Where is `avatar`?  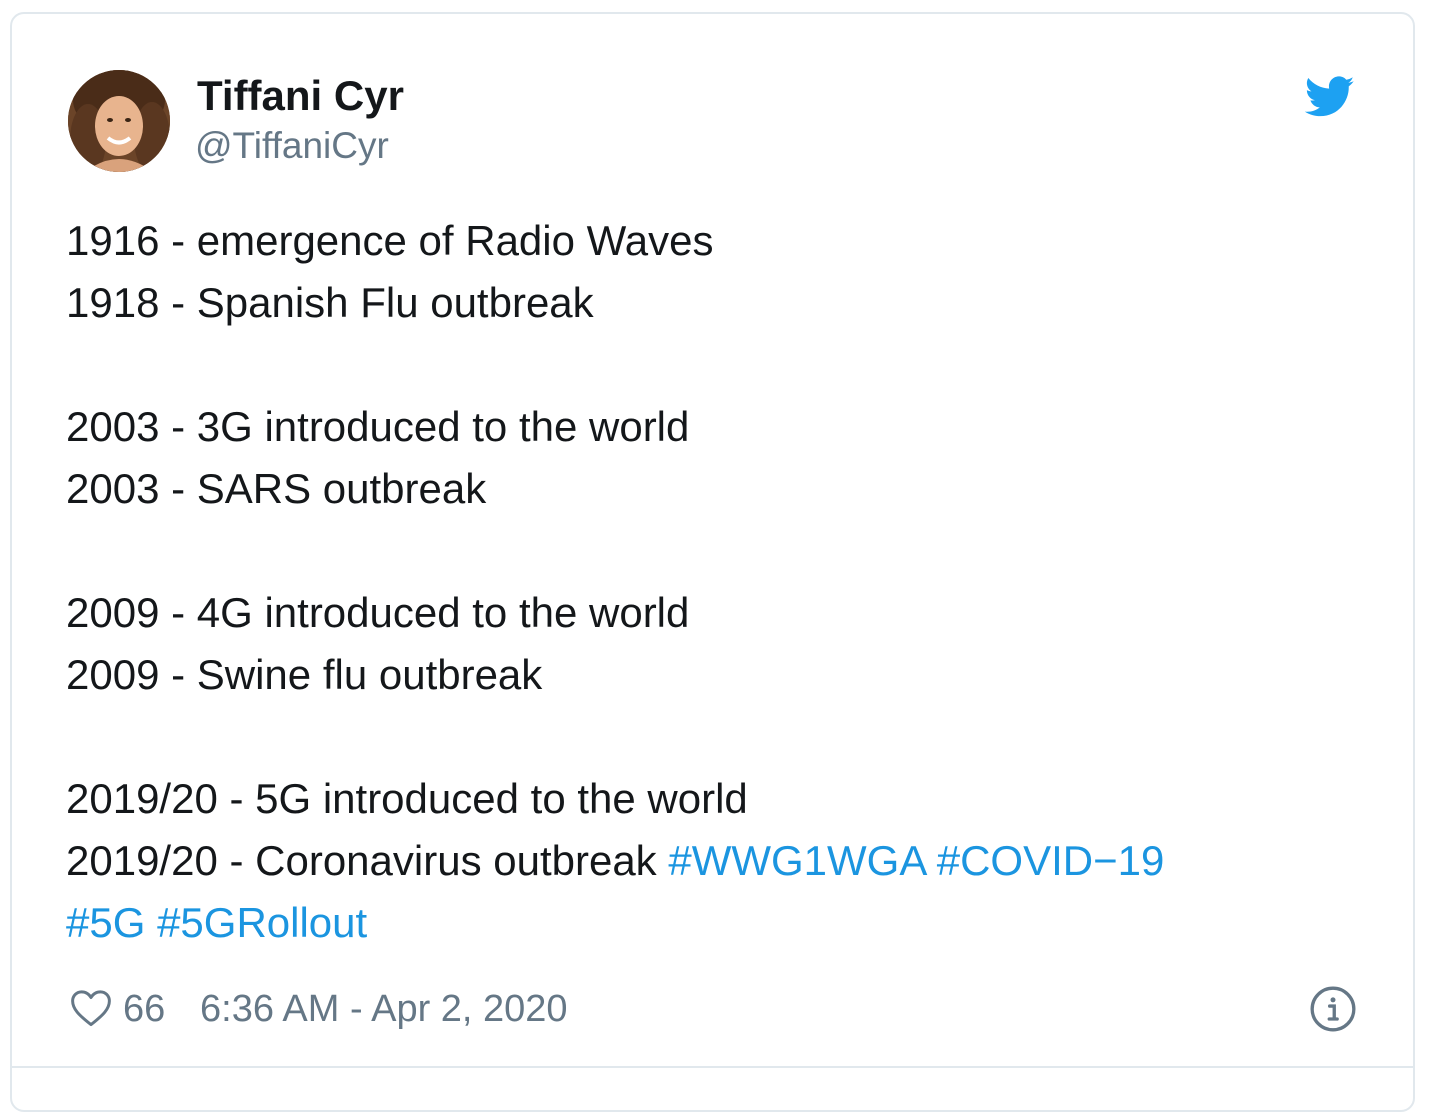
avatar is located at coordinates (119, 121).